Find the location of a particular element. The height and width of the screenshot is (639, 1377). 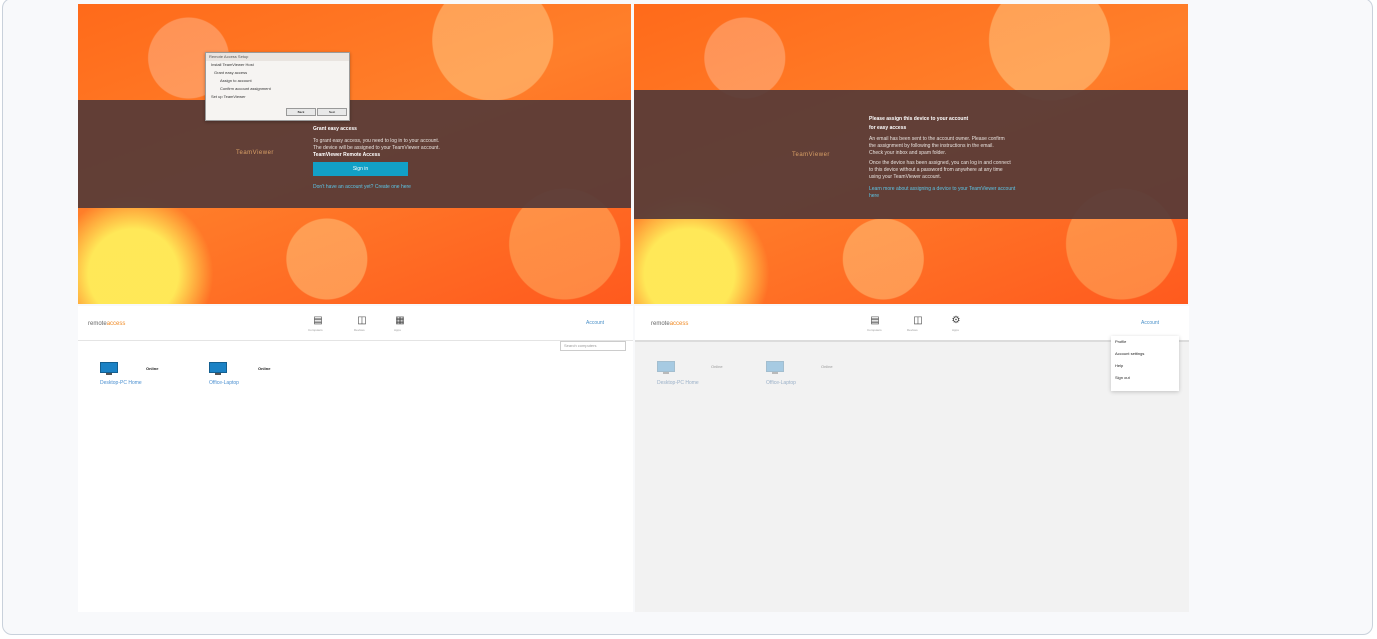

left-nav-apps-icon: ▦ is located at coordinates (400, 321).